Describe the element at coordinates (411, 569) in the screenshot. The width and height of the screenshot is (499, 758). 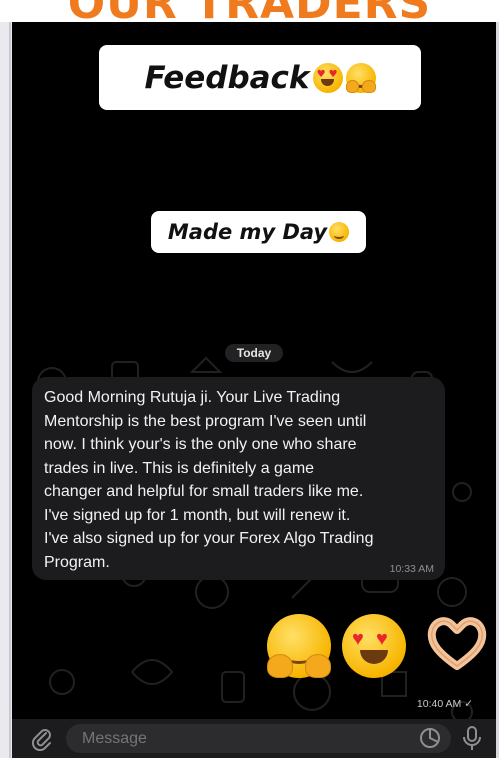
I see `message-timestamp: 10:33 AM` at that location.